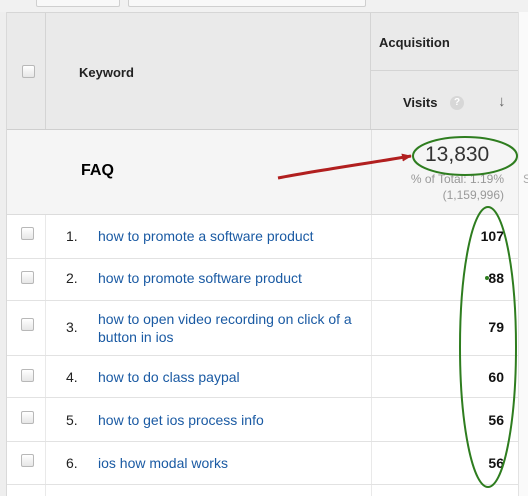 This screenshot has width=528, height=496. What do you see at coordinates (72, 377) in the screenshot?
I see `row-index: 4.` at bounding box center [72, 377].